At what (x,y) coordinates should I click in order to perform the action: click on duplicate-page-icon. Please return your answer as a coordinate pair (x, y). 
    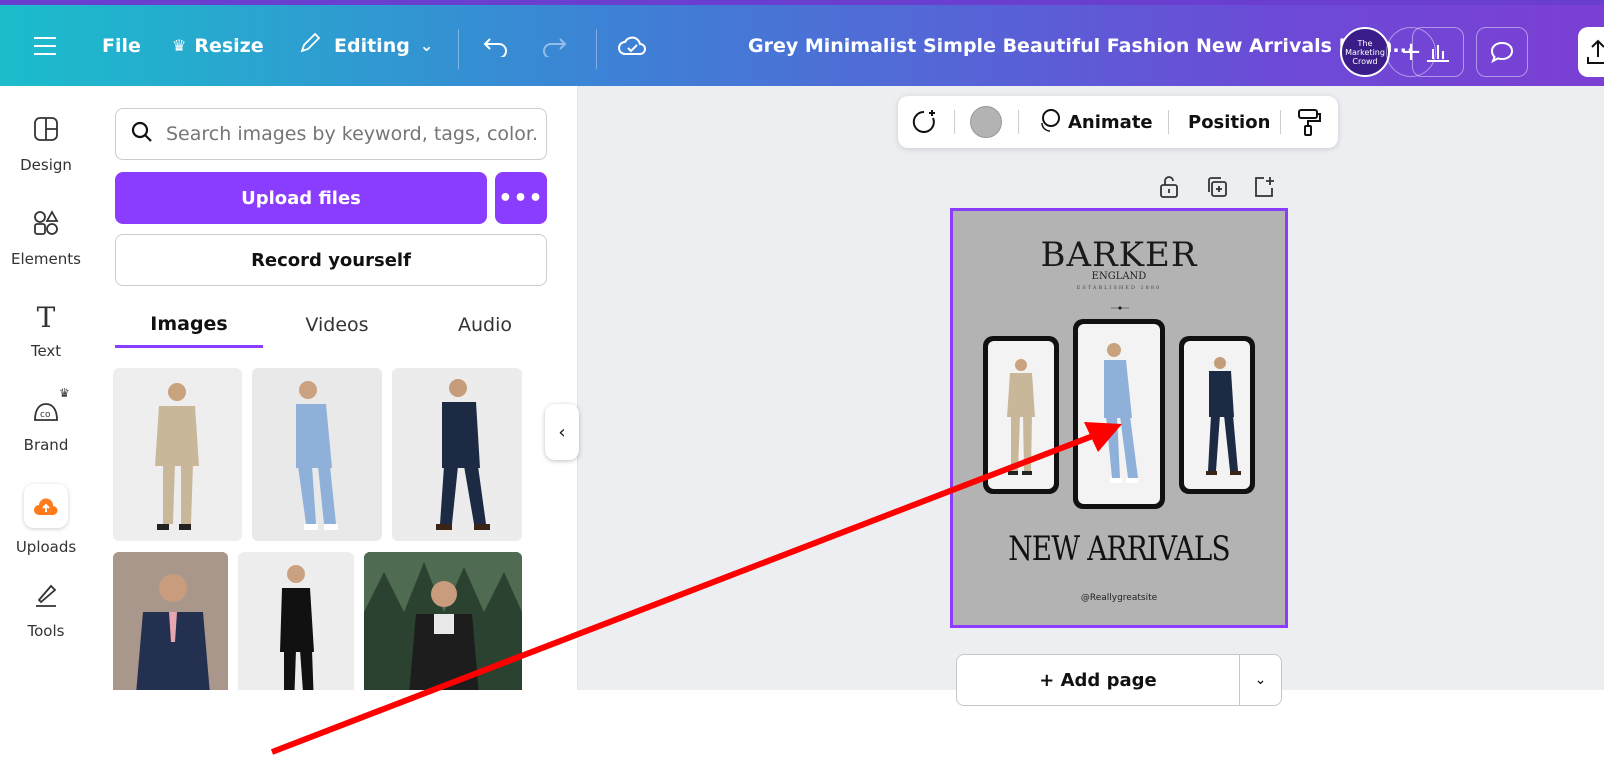
    Looking at the image, I should click on (1217, 189).